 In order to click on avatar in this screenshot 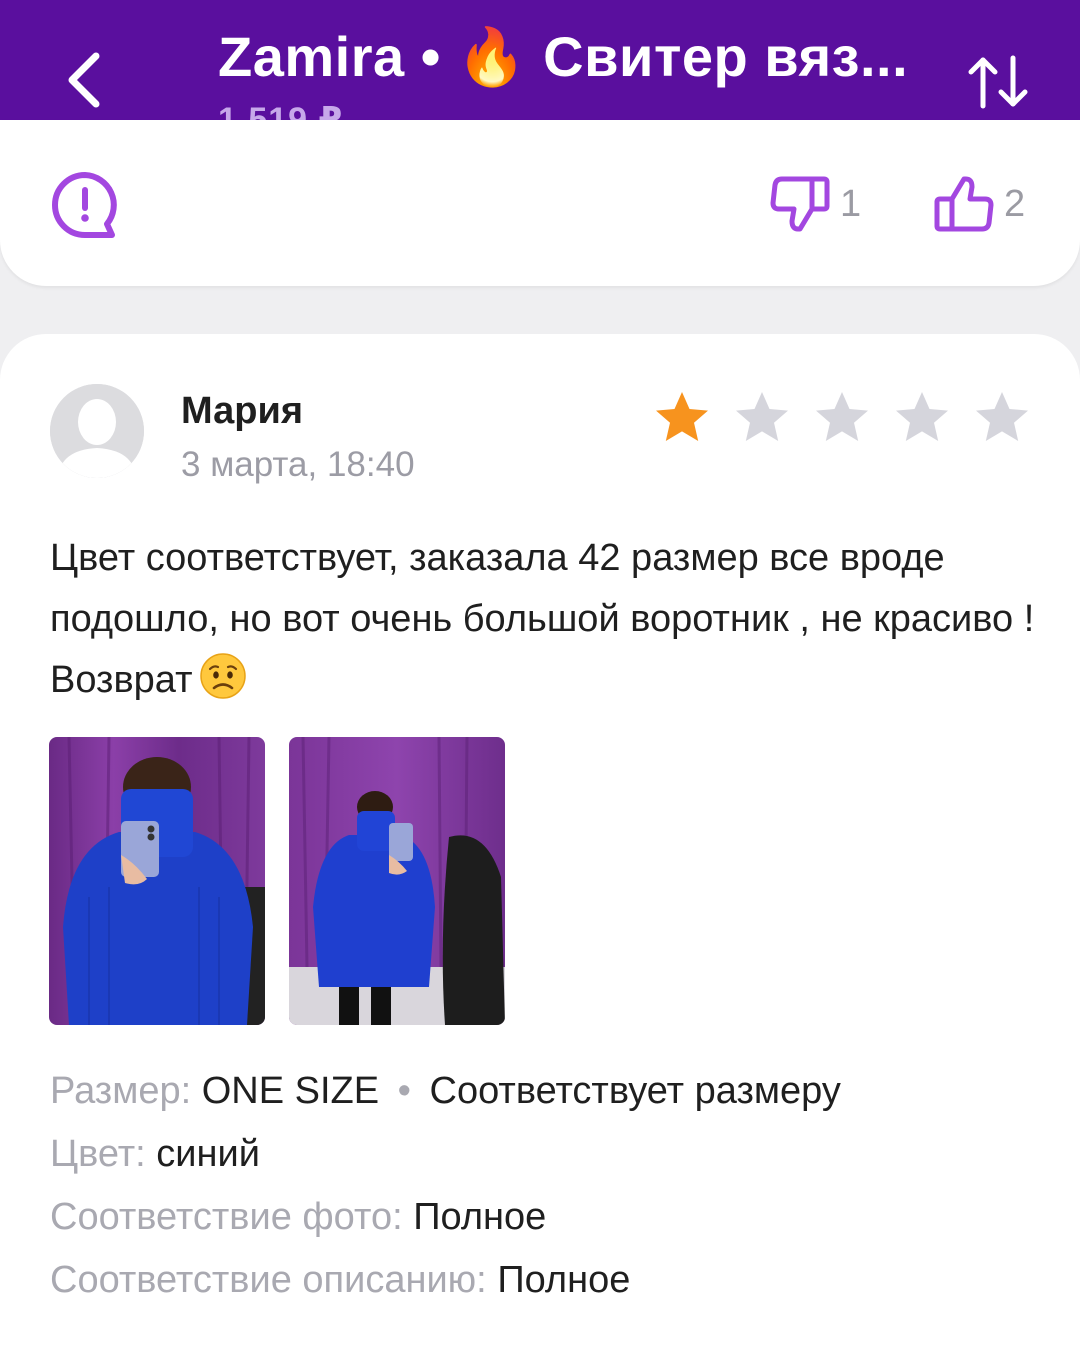, I will do `click(97, 431)`.